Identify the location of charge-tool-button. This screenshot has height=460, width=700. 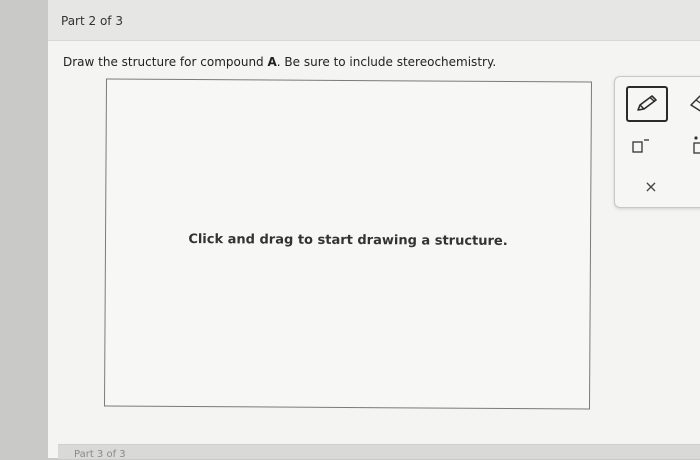
(641, 146).